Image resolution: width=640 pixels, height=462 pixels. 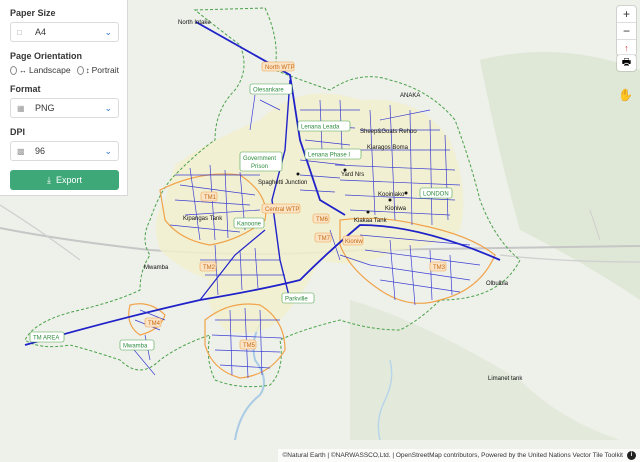 What do you see at coordinates (203, 219) in the screenshot?
I see `kipangas-label: Kipangas Tank` at bounding box center [203, 219].